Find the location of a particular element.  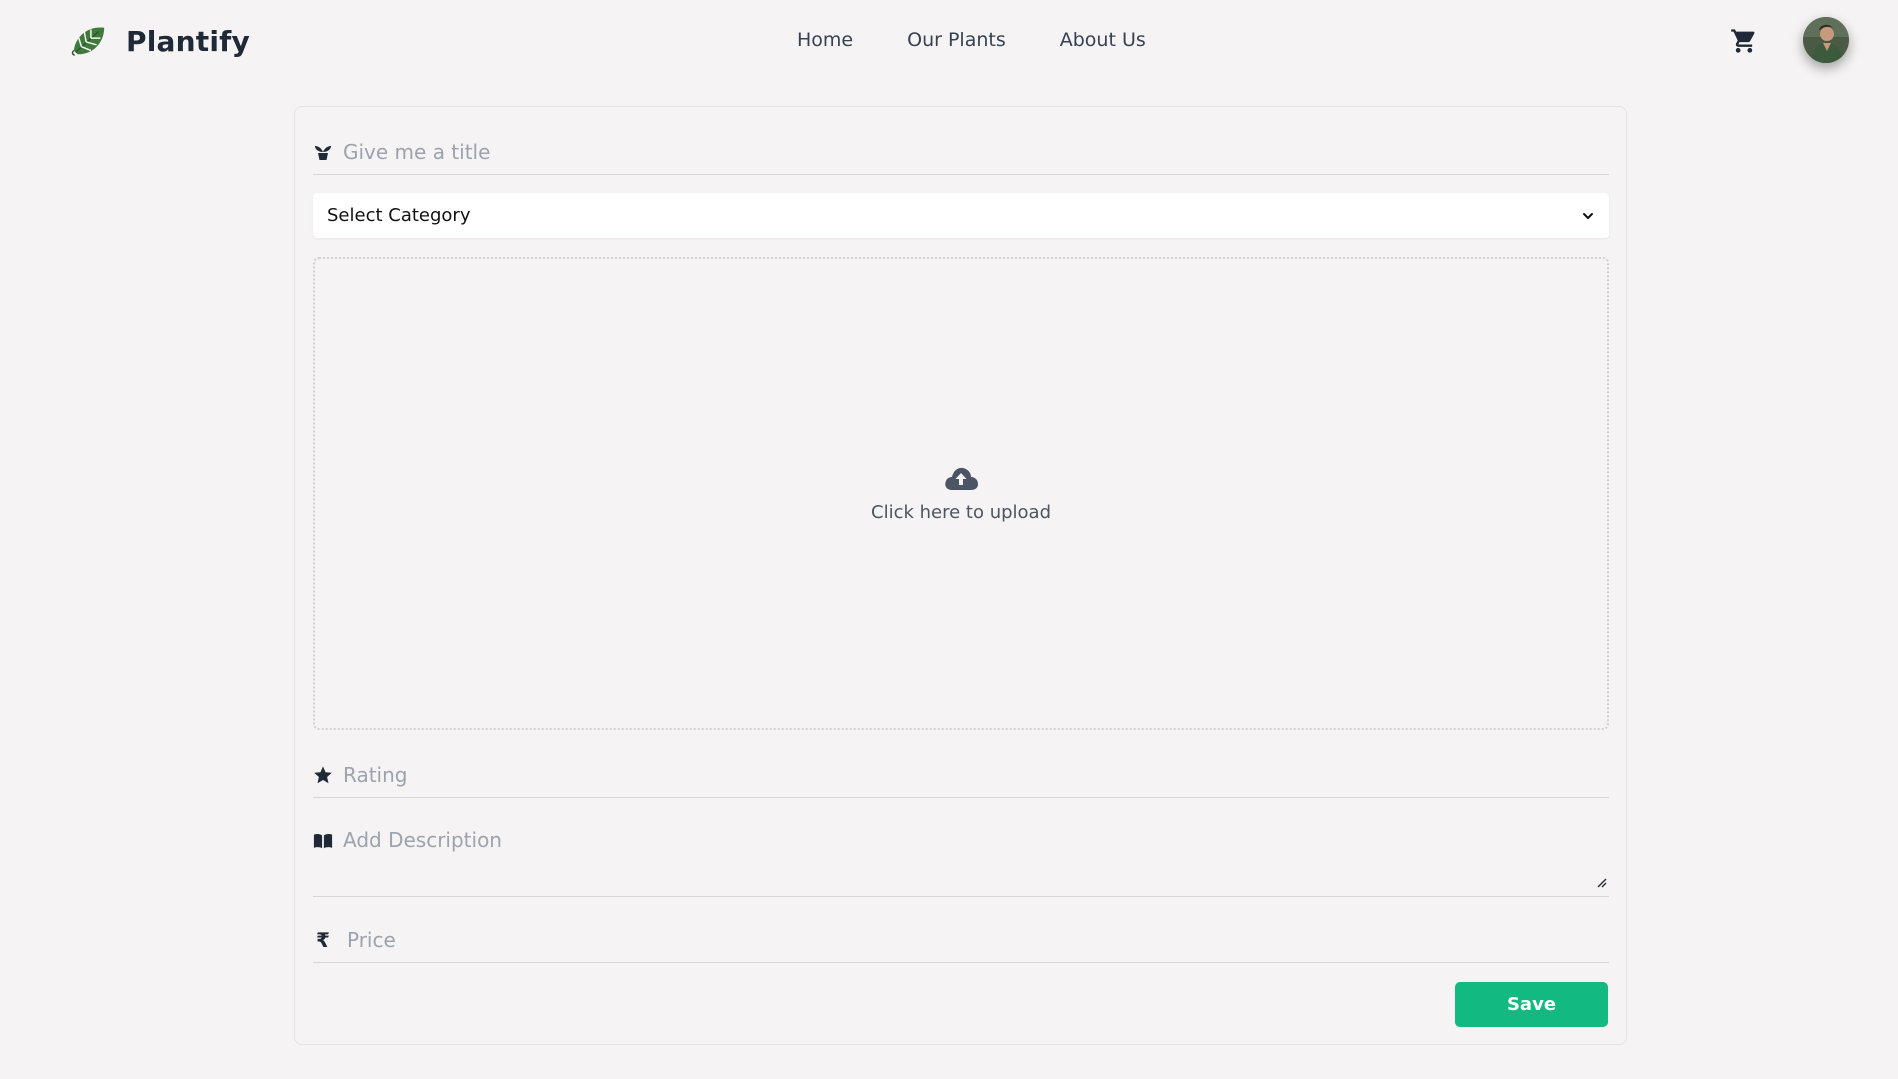

chevron-down-icon is located at coordinates (1588, 215).